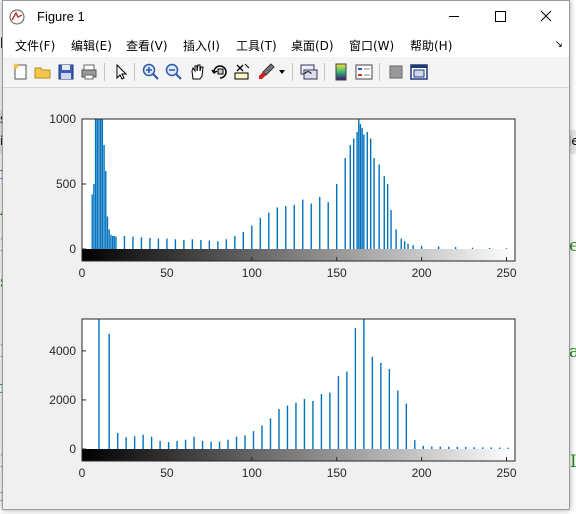 This screenshot has width=576, height=514. I want to click on menu-help: 帮助(H), so click(431, 45).